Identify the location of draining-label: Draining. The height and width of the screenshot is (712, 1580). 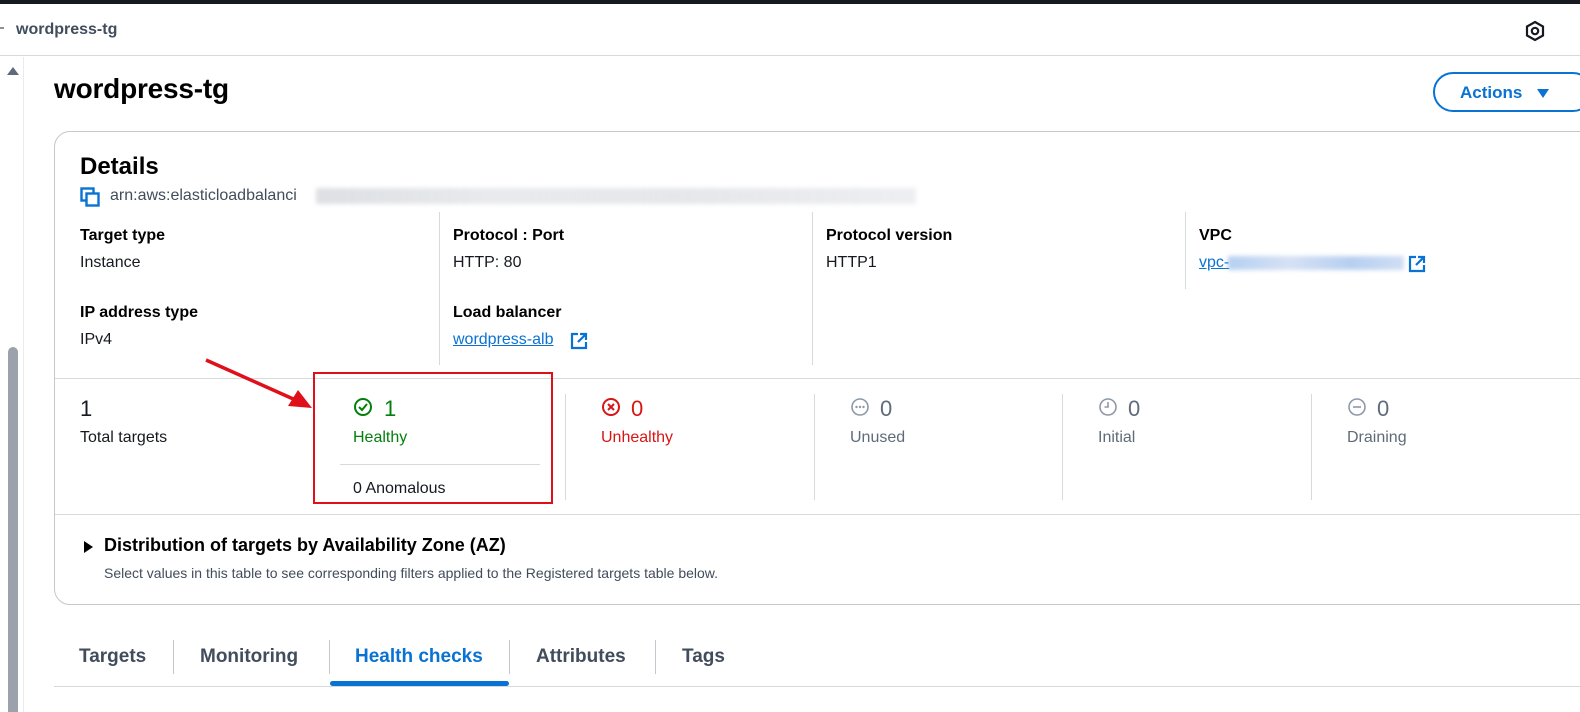
(1377, 437).